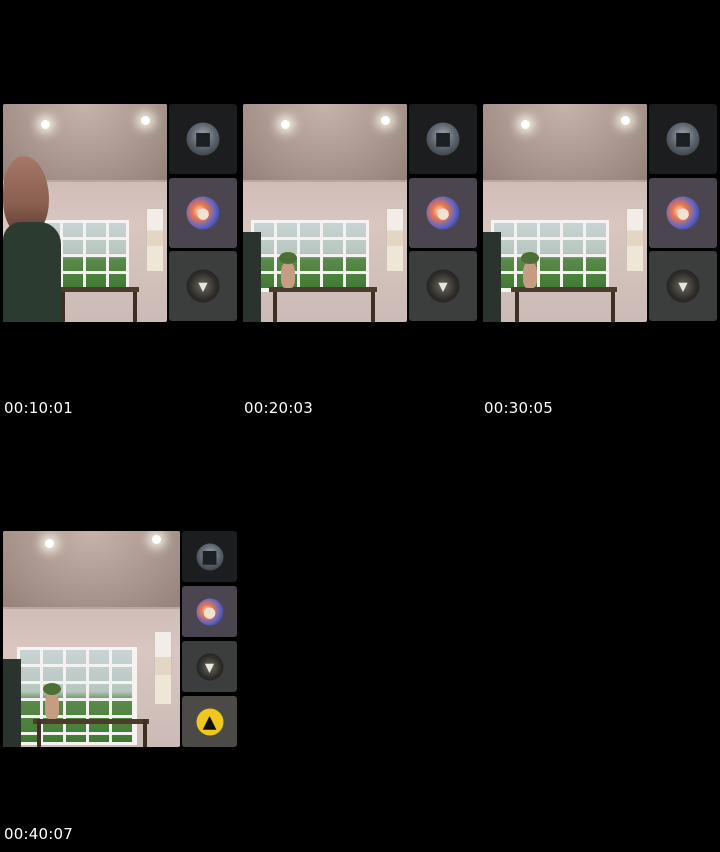  I want to click on frame-timestamp: 00:40:07, so click(38, 834).